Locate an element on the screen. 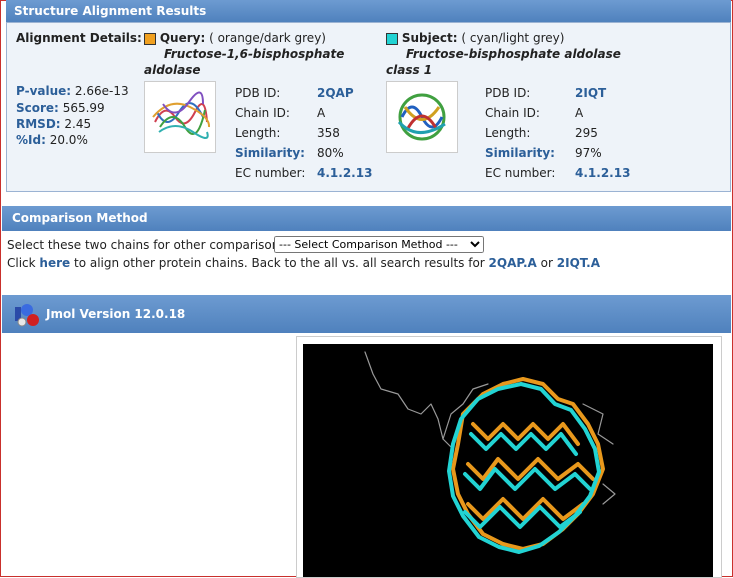 The width and height of the screenshot is (733, 578). subject-length-value: 295 is located at coordinates (586, 133).